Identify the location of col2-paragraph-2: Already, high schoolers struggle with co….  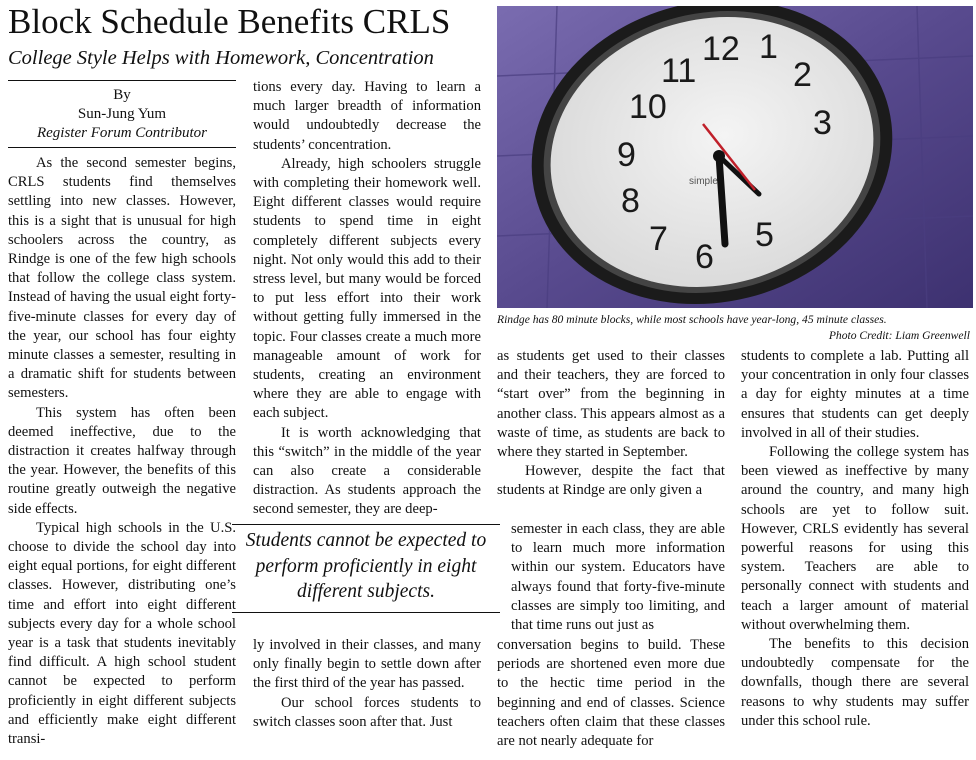
(367, 288).